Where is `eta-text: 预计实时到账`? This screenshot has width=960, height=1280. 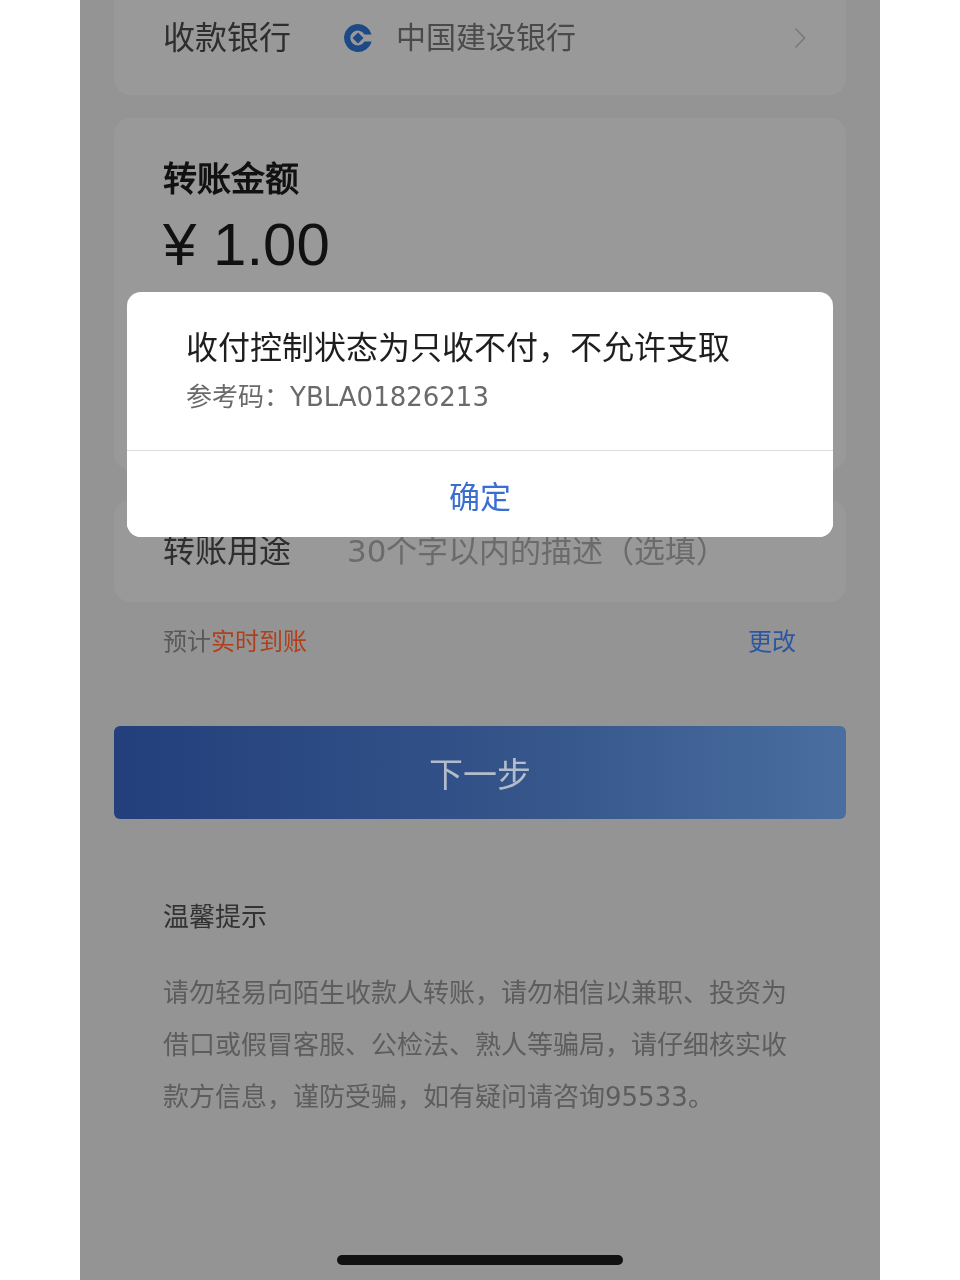 eta-text: 预计实时到账 is located at coordinates (235, 642).